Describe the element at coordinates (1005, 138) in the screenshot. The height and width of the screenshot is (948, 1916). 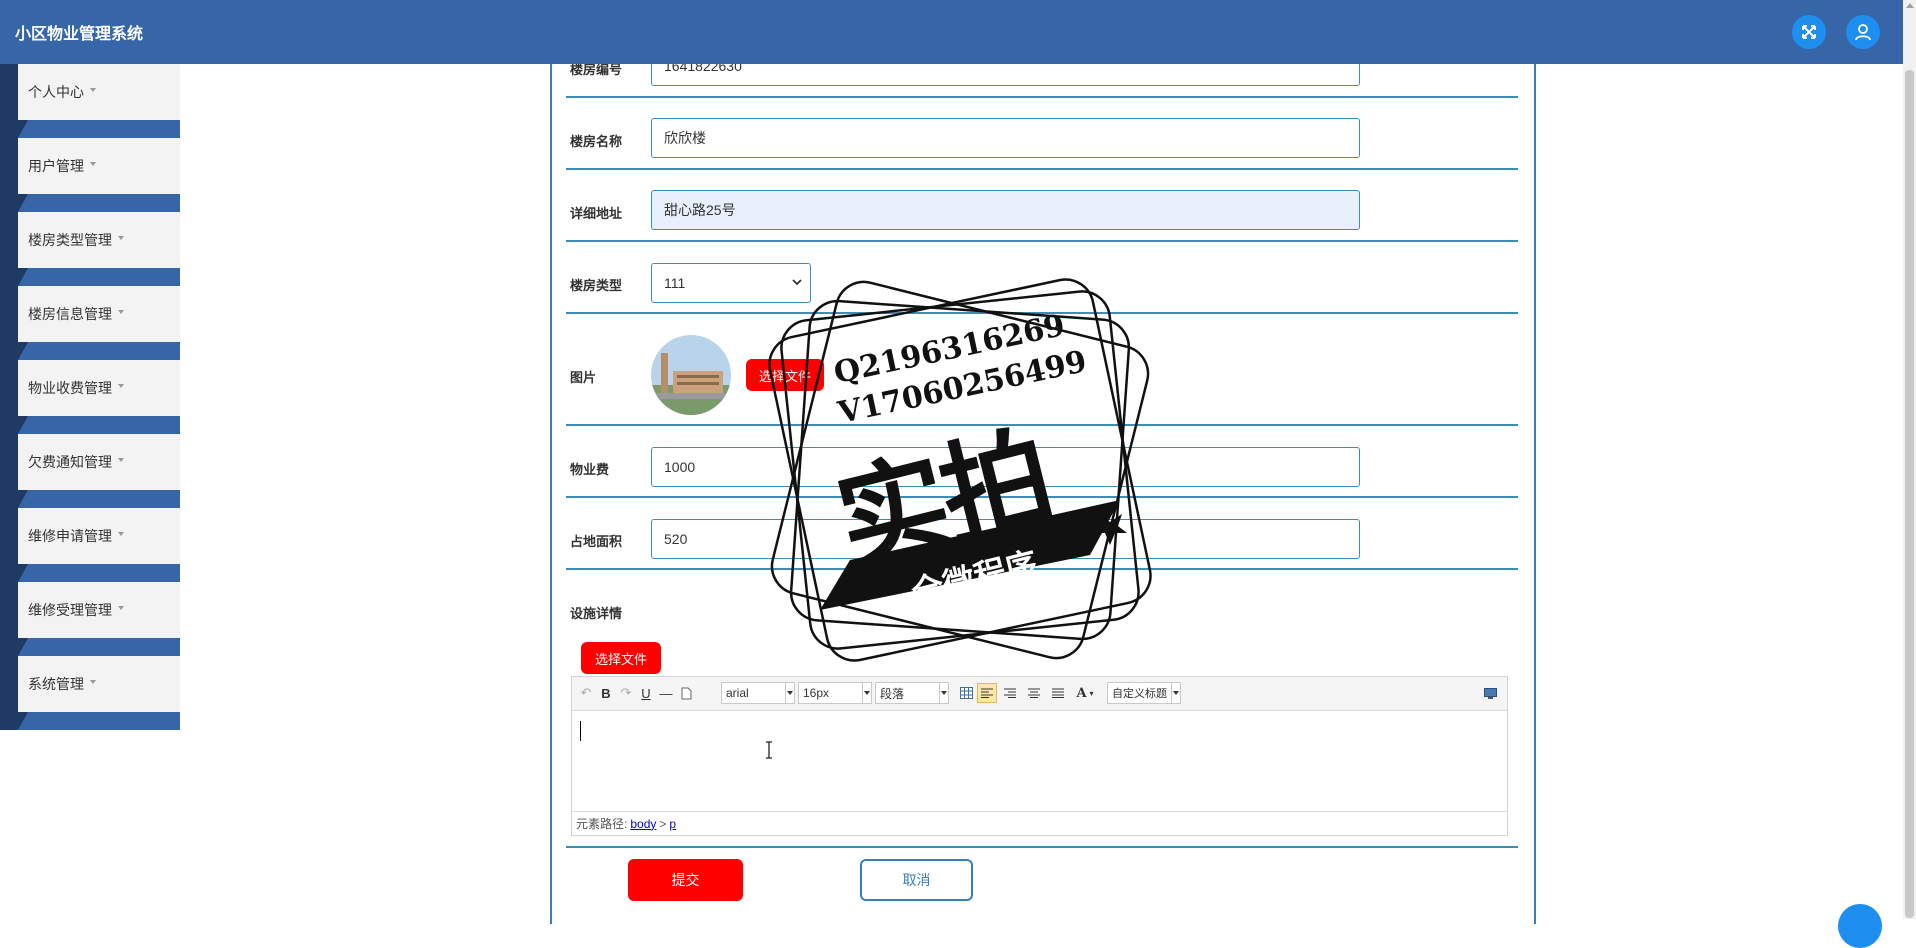
I see `building-name-input: 欣欣楼` at that location.